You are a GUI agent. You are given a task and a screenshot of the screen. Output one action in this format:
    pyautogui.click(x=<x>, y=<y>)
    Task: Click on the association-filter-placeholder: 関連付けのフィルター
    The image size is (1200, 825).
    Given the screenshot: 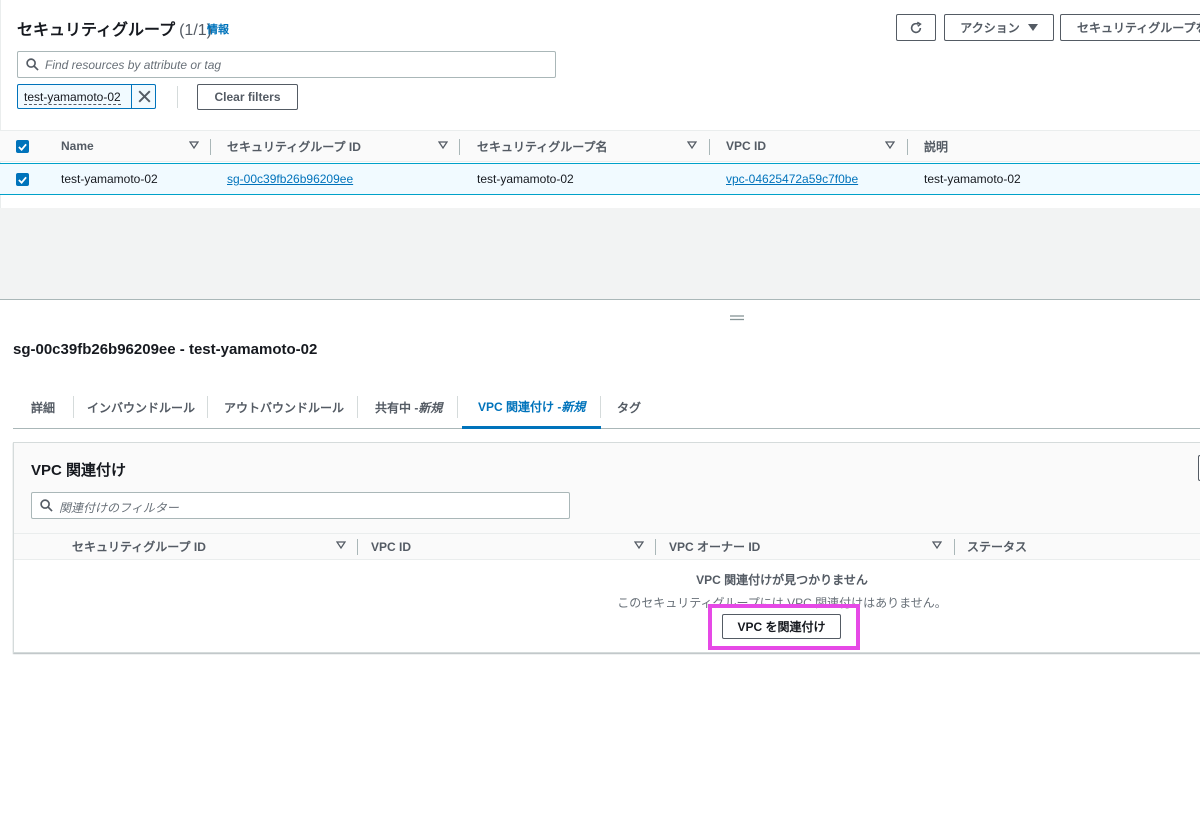 What is the action you would take?
    pyautogui.click(x=119, y=508)
    